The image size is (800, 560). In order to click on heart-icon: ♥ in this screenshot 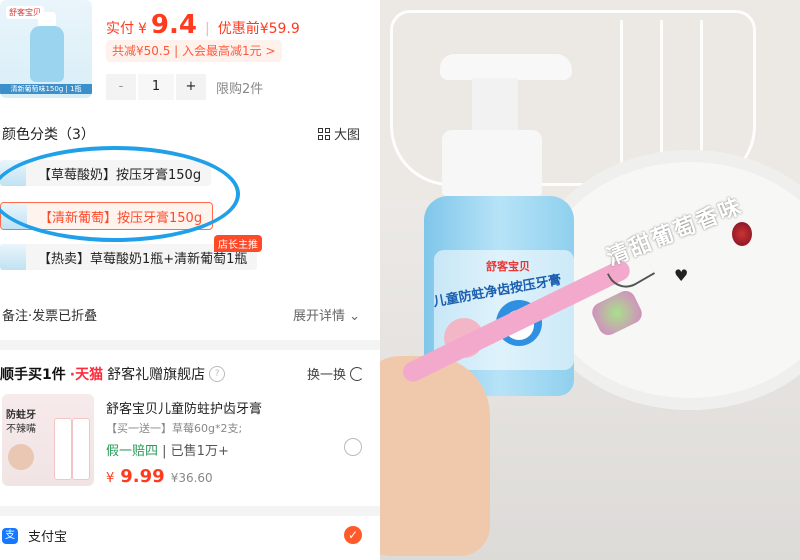, I will do `click(681, 275)`.